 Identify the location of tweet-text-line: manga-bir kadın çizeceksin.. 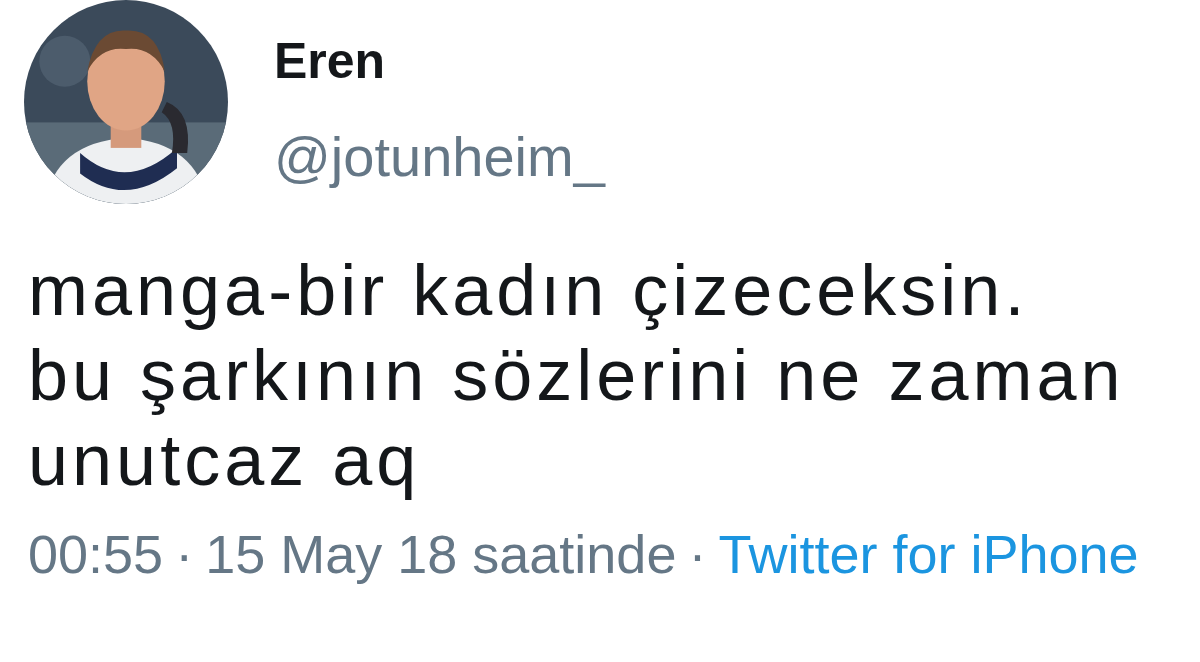
(529, 290).